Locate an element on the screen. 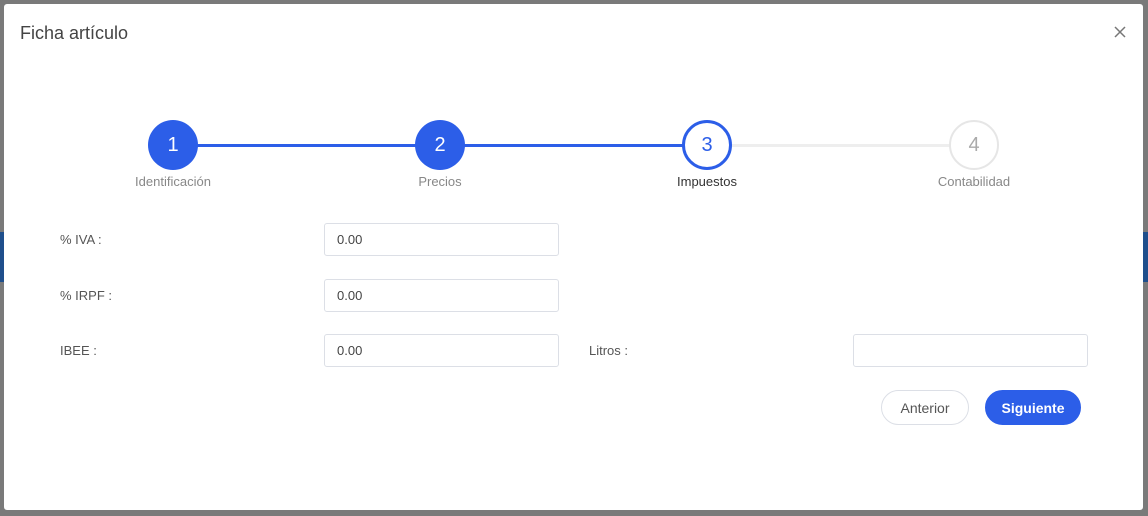 This screenshot has height=516, width=1148. ibee-input is located at coordinates (441, 350).